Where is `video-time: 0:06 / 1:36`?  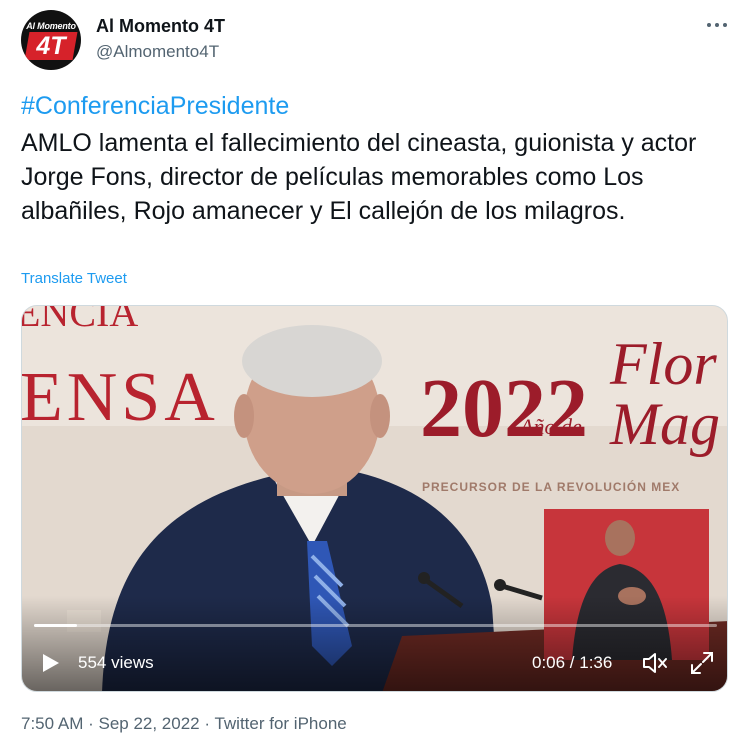
video-time: 0:06 / 1:36 is located at coordinates (572, 662).